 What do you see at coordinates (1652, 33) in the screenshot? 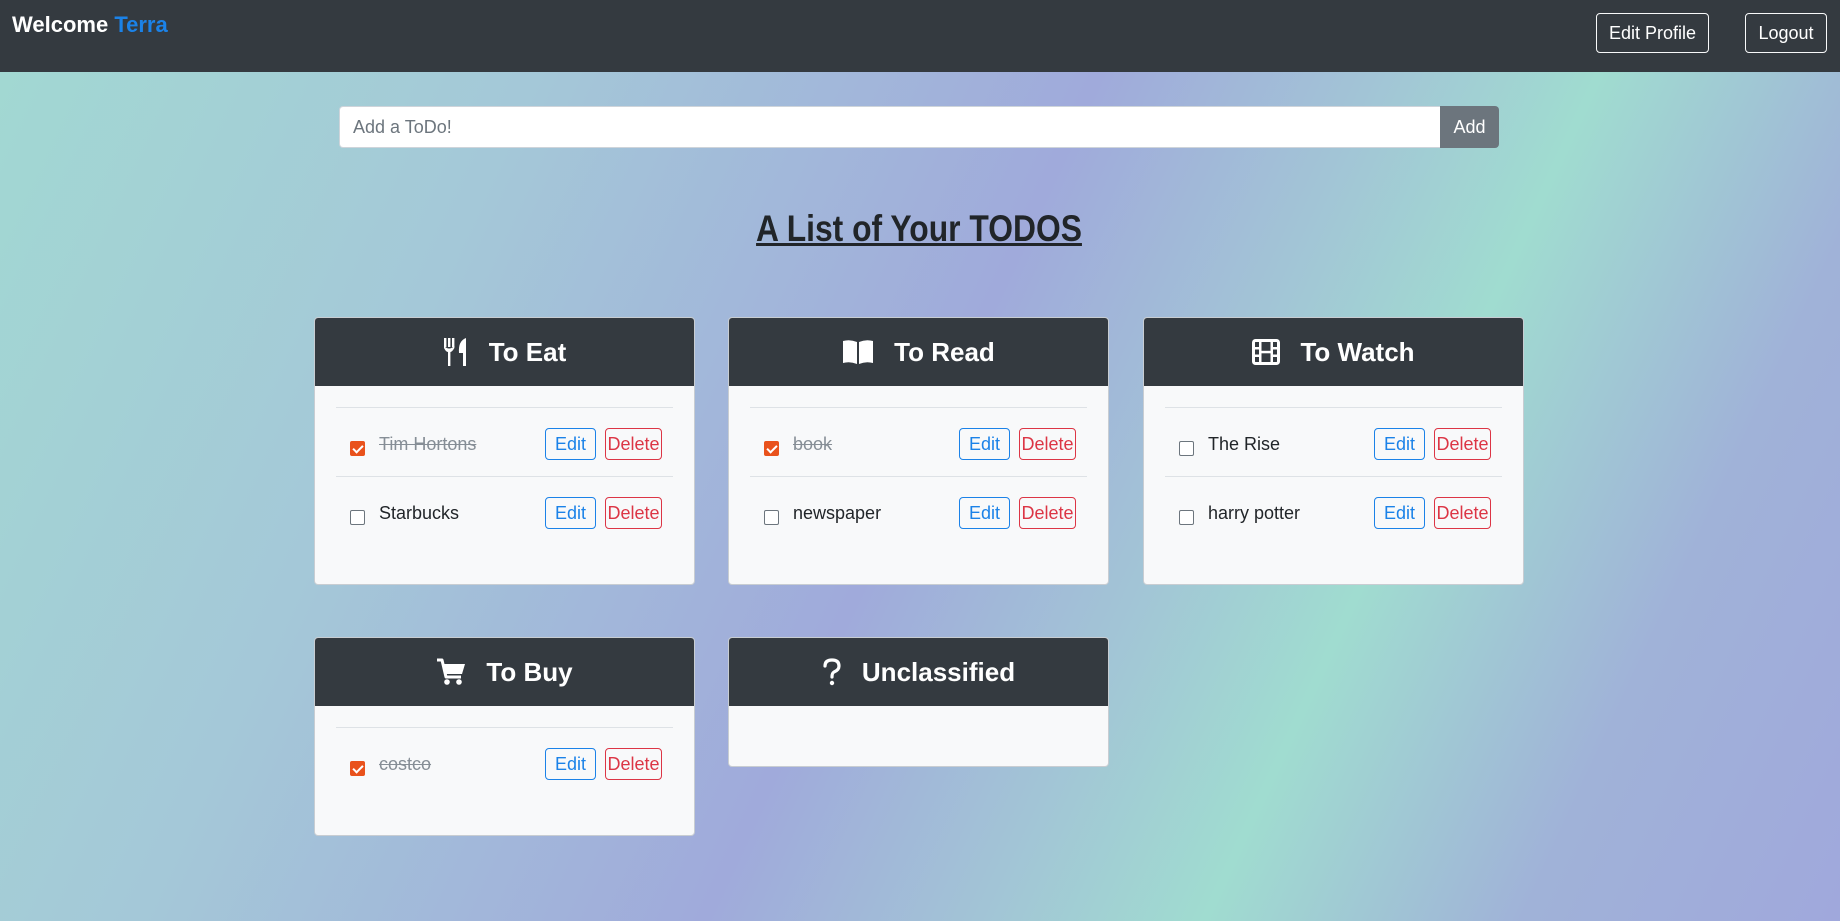
I see `edit-profile-button: Edit Profile` at bounding box center [1652, 33].